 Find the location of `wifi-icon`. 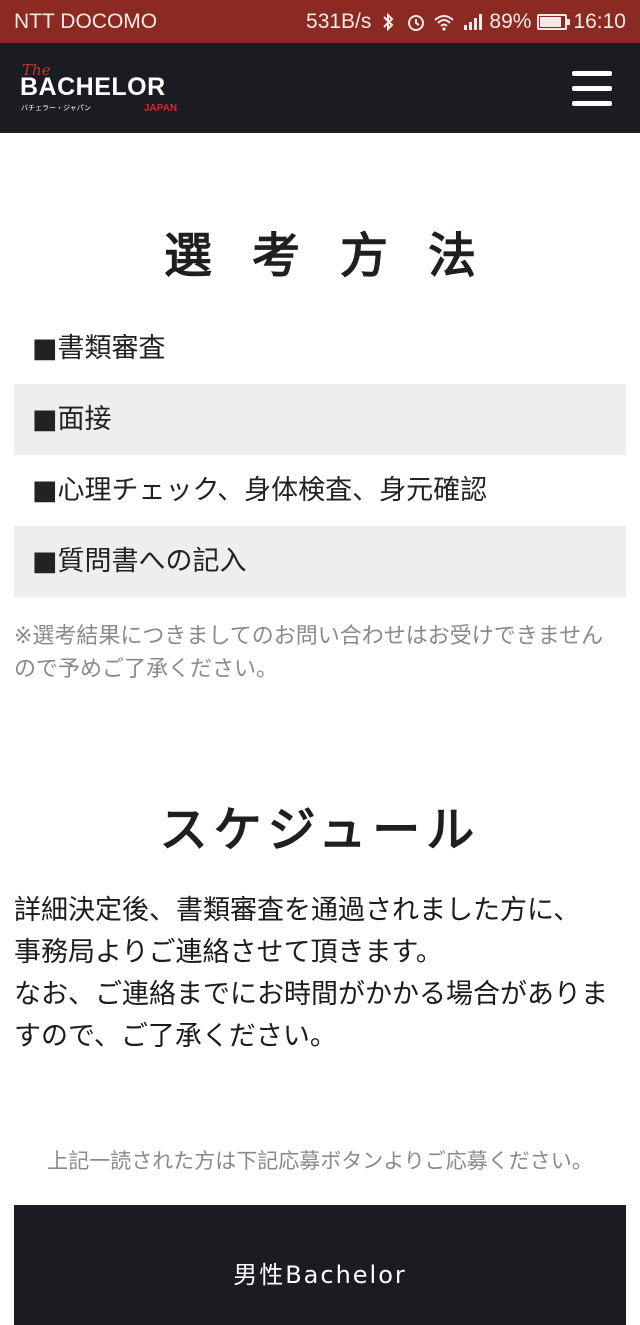

wifi-icon is located at coordinates (444, 23).